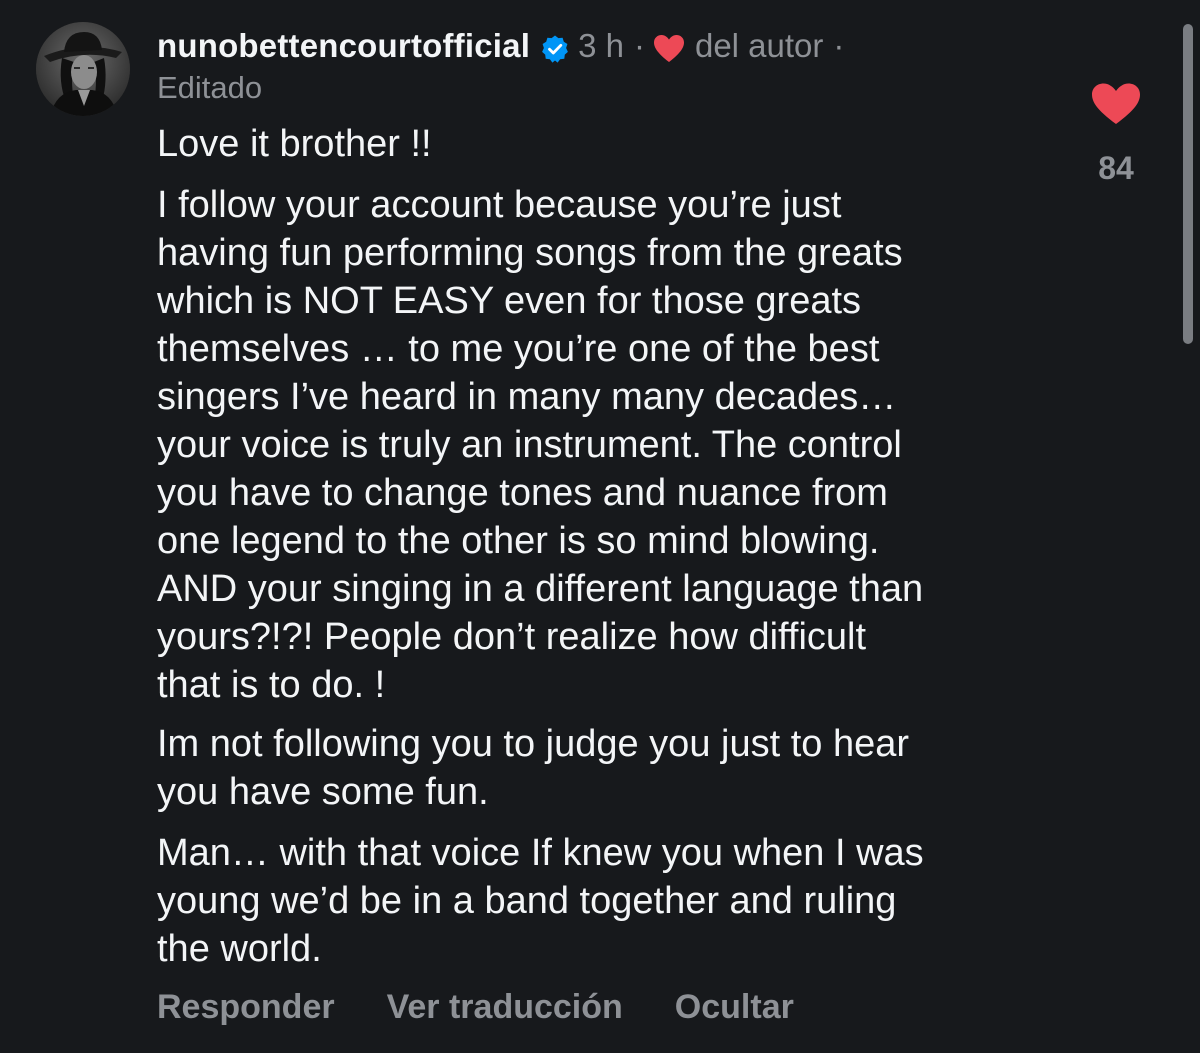 This screenshot has width=1200, height=1053. I want to click on scrollbar, so click(1188, 184).